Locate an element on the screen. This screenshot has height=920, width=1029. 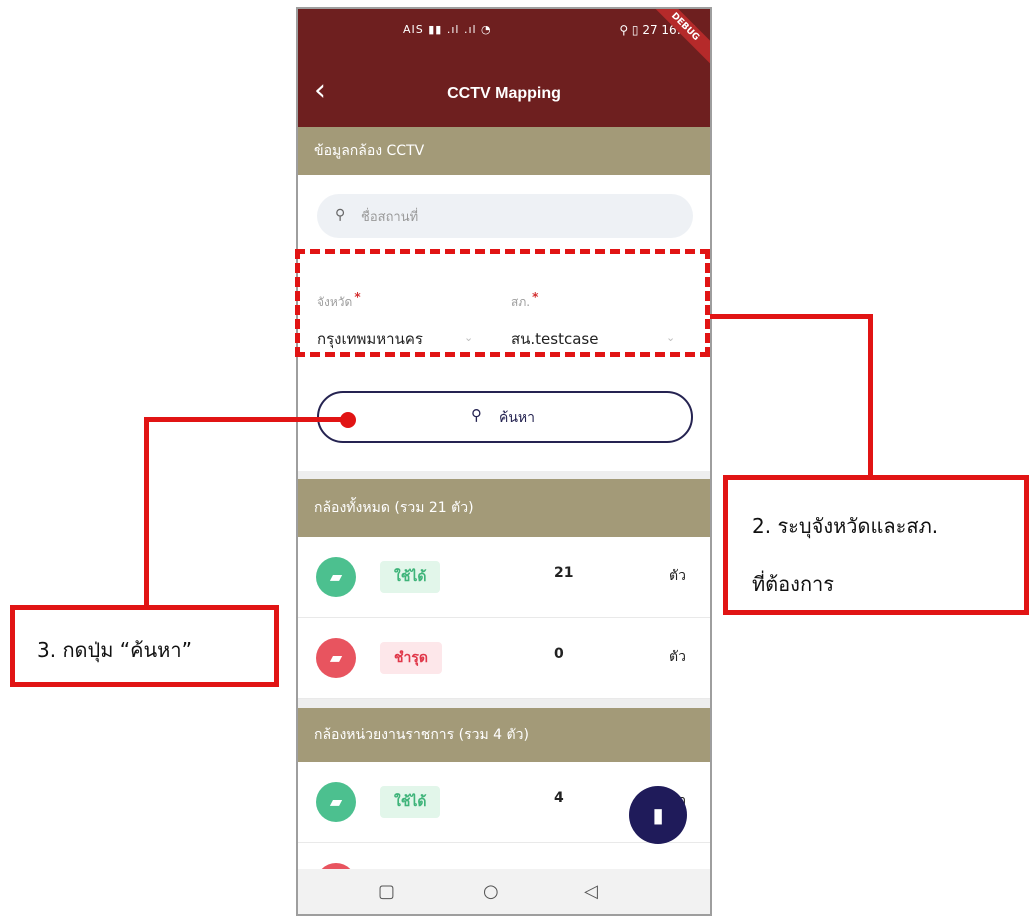
system-nav-bar: ▢ ○ ◁ is located at coordinates (504, 891).